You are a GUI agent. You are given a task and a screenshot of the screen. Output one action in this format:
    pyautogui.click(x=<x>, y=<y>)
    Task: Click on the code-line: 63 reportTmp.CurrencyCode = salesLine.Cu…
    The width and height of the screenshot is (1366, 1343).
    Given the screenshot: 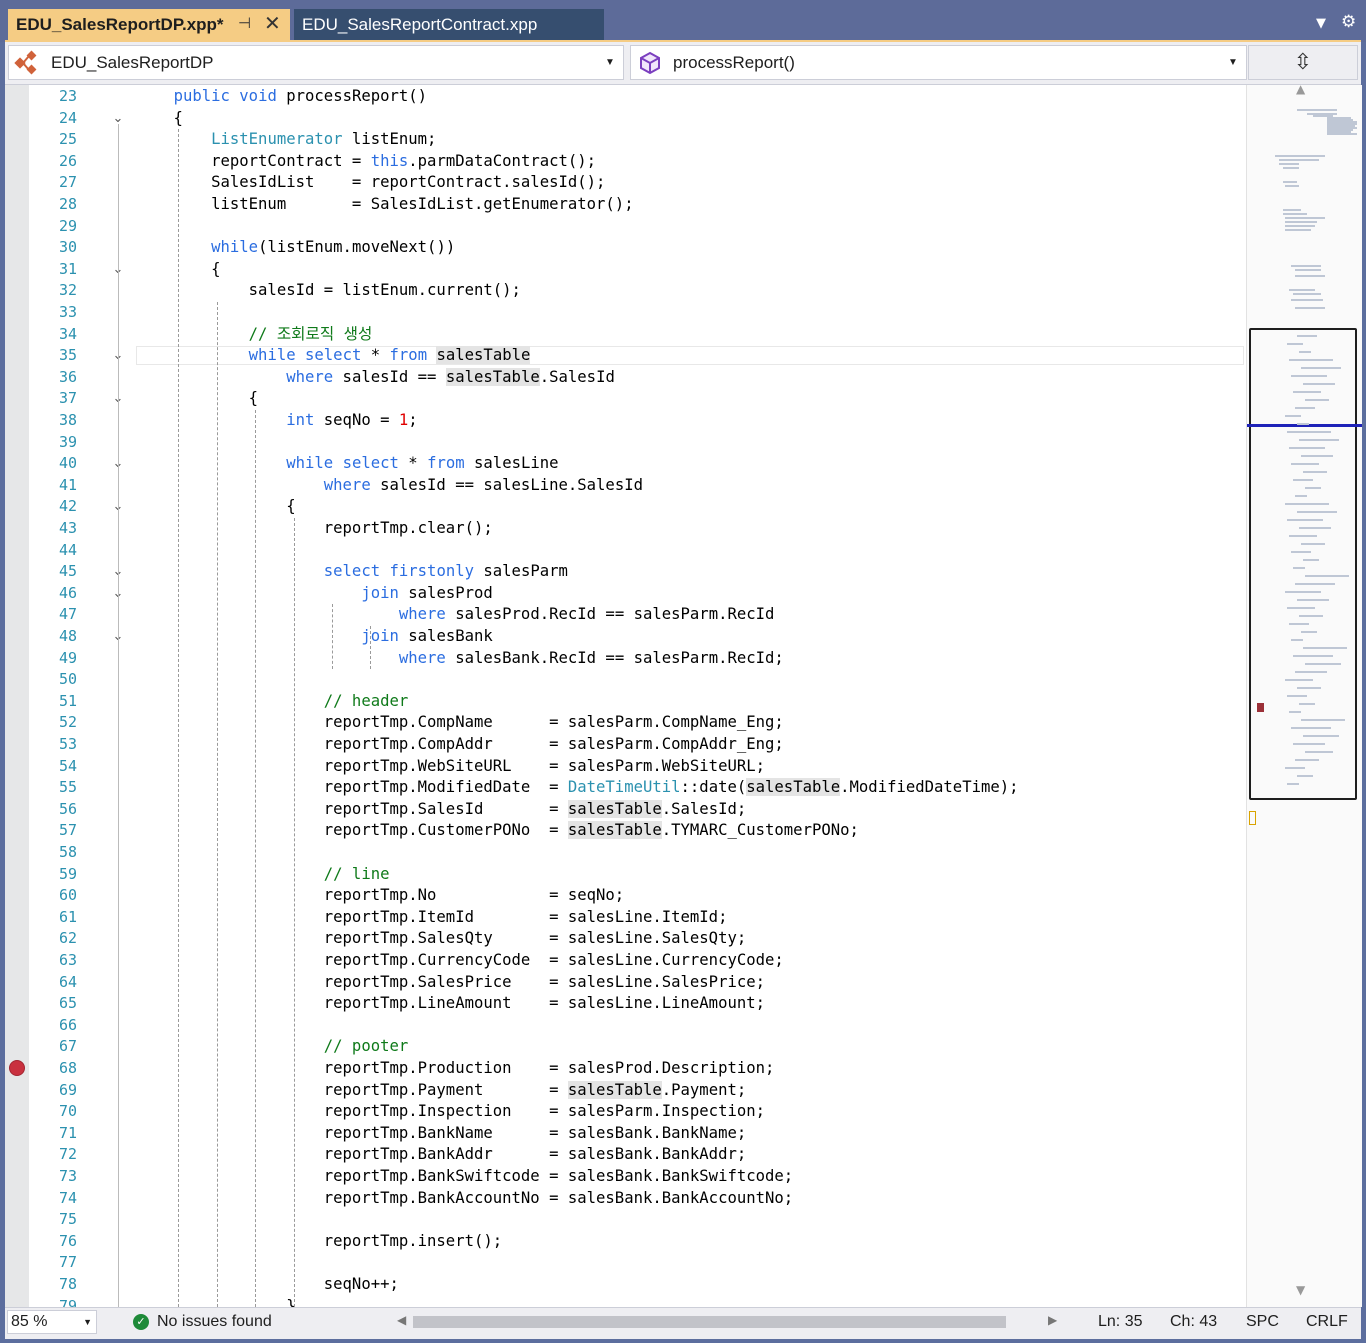 What is the action you would take?
    pyautogui.click(x=625, y=961)
    